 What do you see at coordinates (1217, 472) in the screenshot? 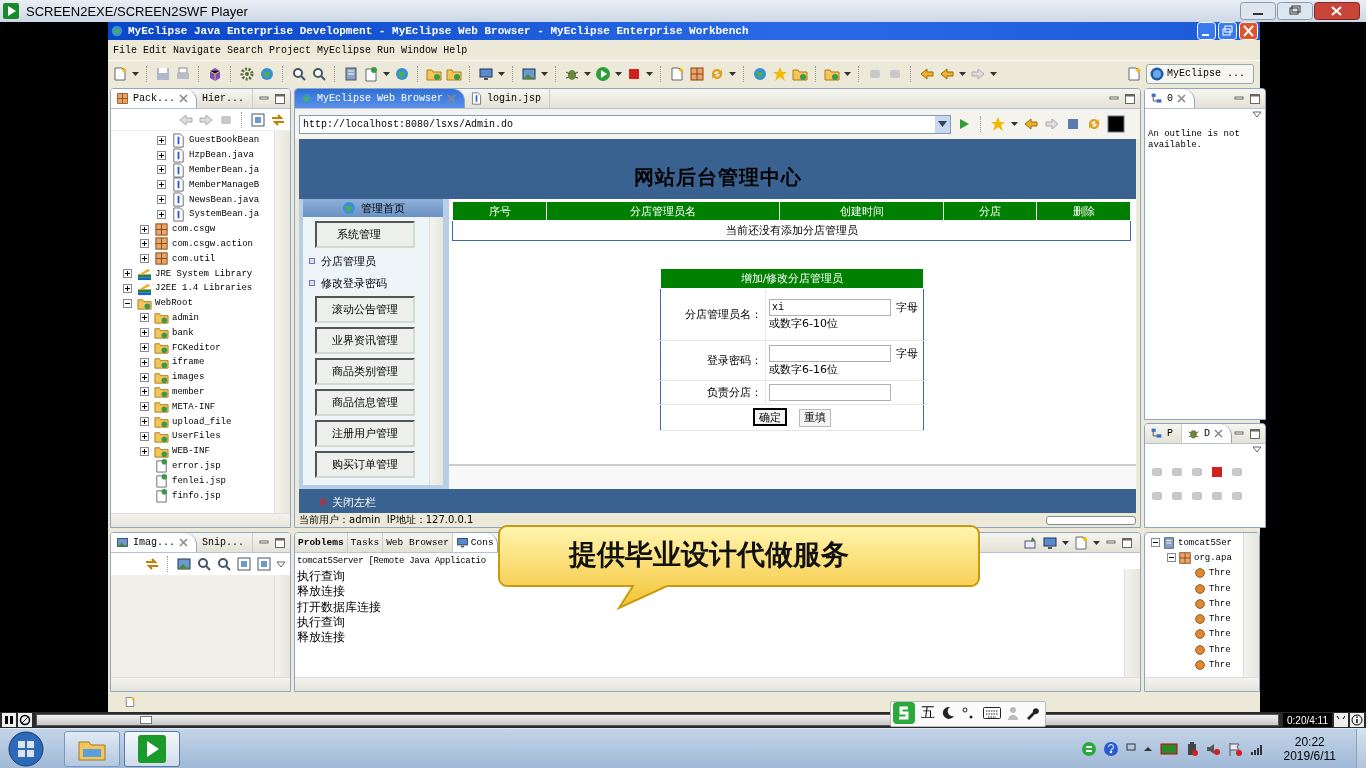
I see `stop-icon` at bounding box center [1217, 472].